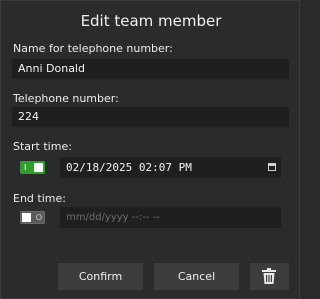  I want to click on delete-button, so click(269, 276).